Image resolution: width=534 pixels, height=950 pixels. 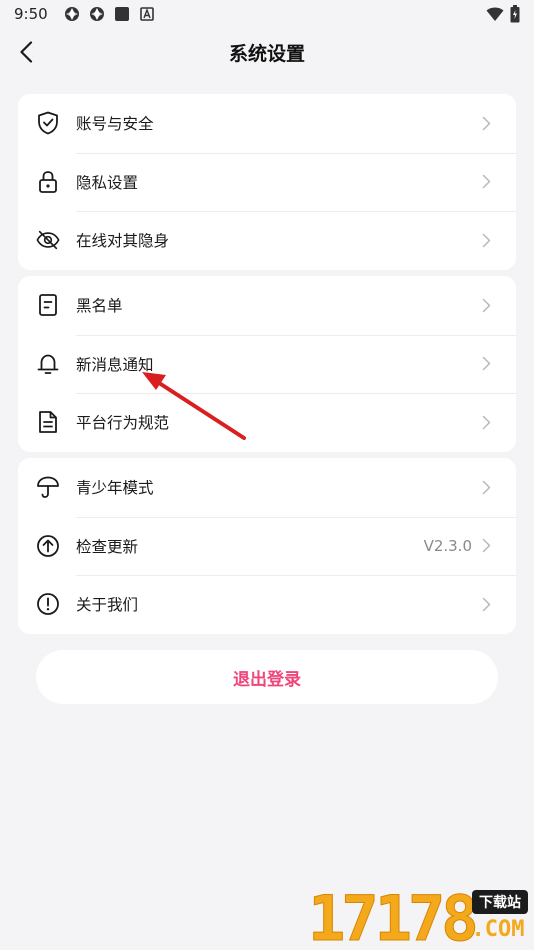 I want to click on wifi-icon, so click(x=495, y=14).